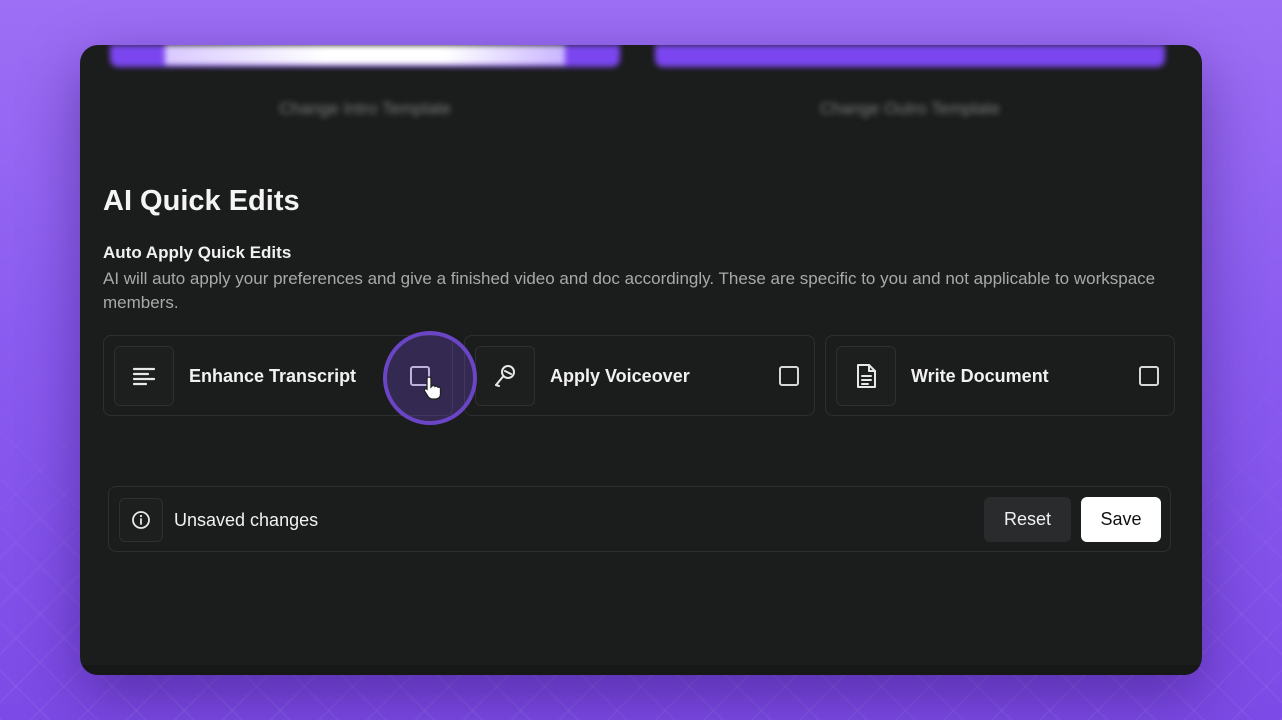 The width and height of the screenshot is (1282, 720). I want to click on option-card-write-document: Write Document, so click(1000, 375).